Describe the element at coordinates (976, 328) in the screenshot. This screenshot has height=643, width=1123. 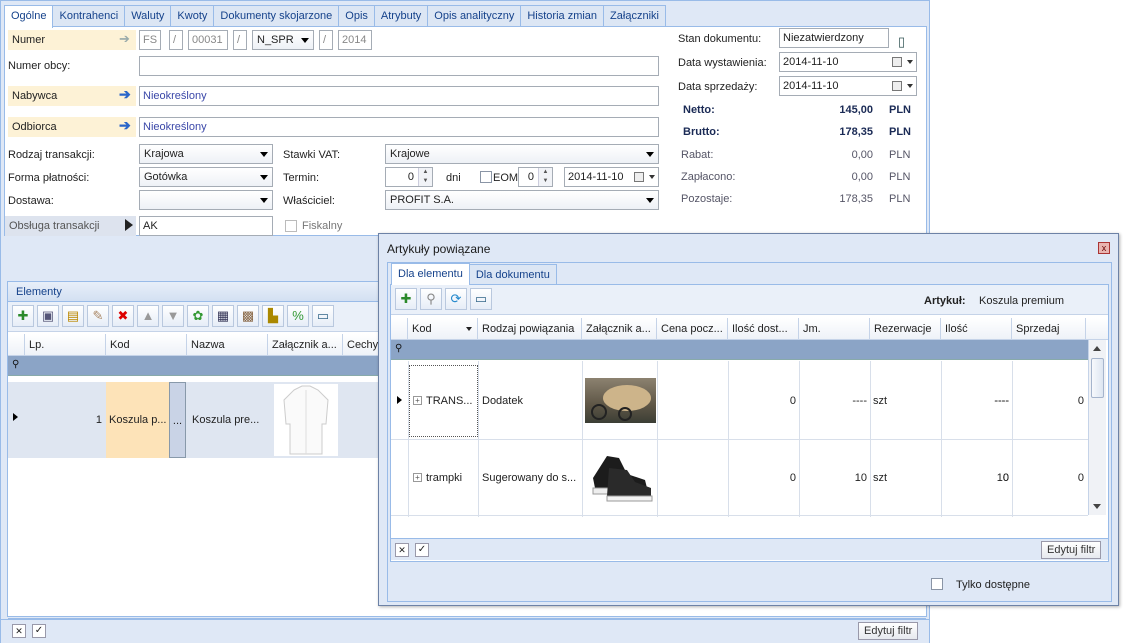
I see `col-ilosc: Ilość` at that location.